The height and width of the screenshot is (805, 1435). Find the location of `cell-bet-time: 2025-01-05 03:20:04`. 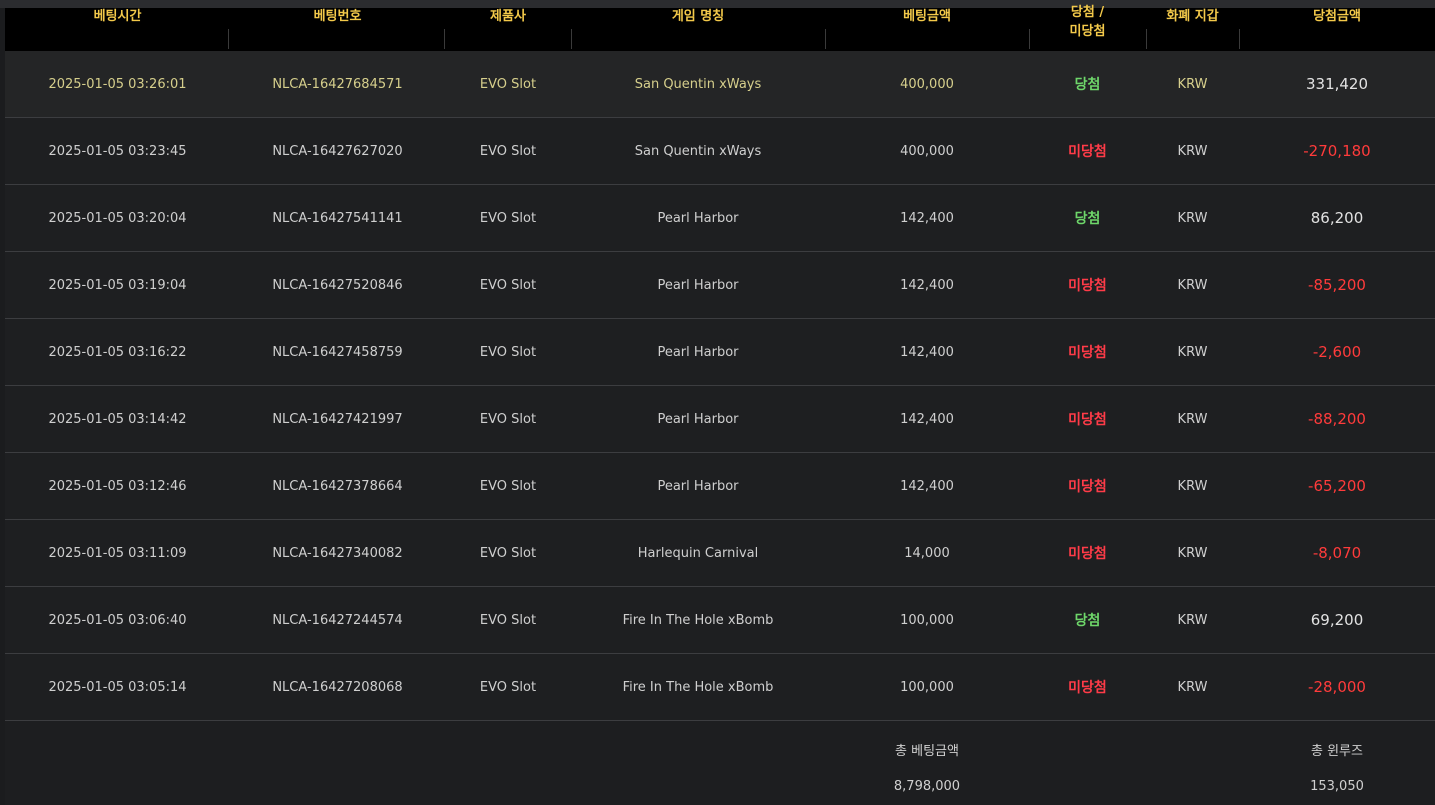

cell-bet-time: 2025-01-05 03:20:04 is located at coordinates (117, 218).